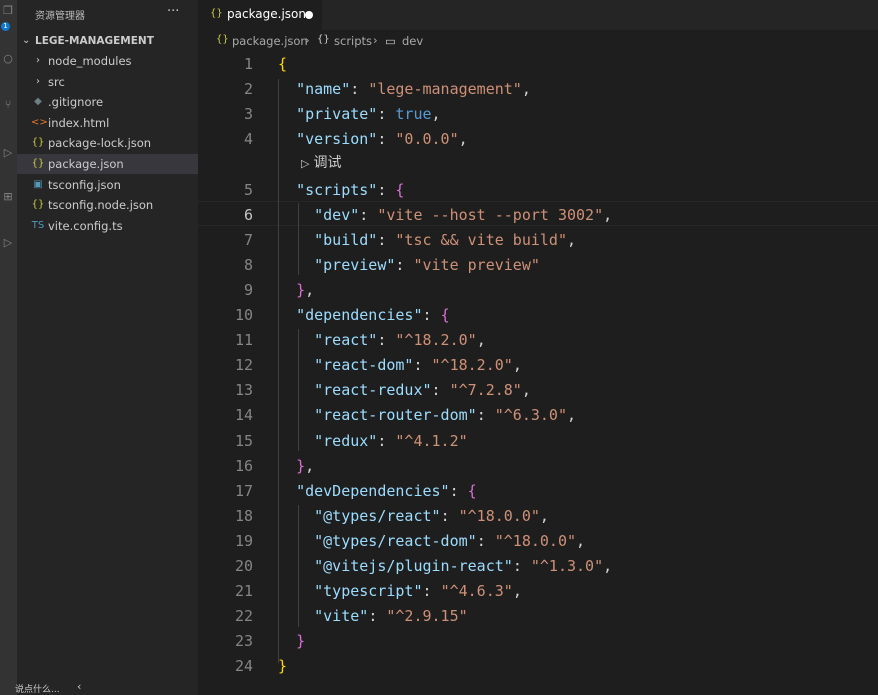 Image resolution: width=878 pixels, height=695 pixels. I want to click on line-number: 6, so click(248, 214).